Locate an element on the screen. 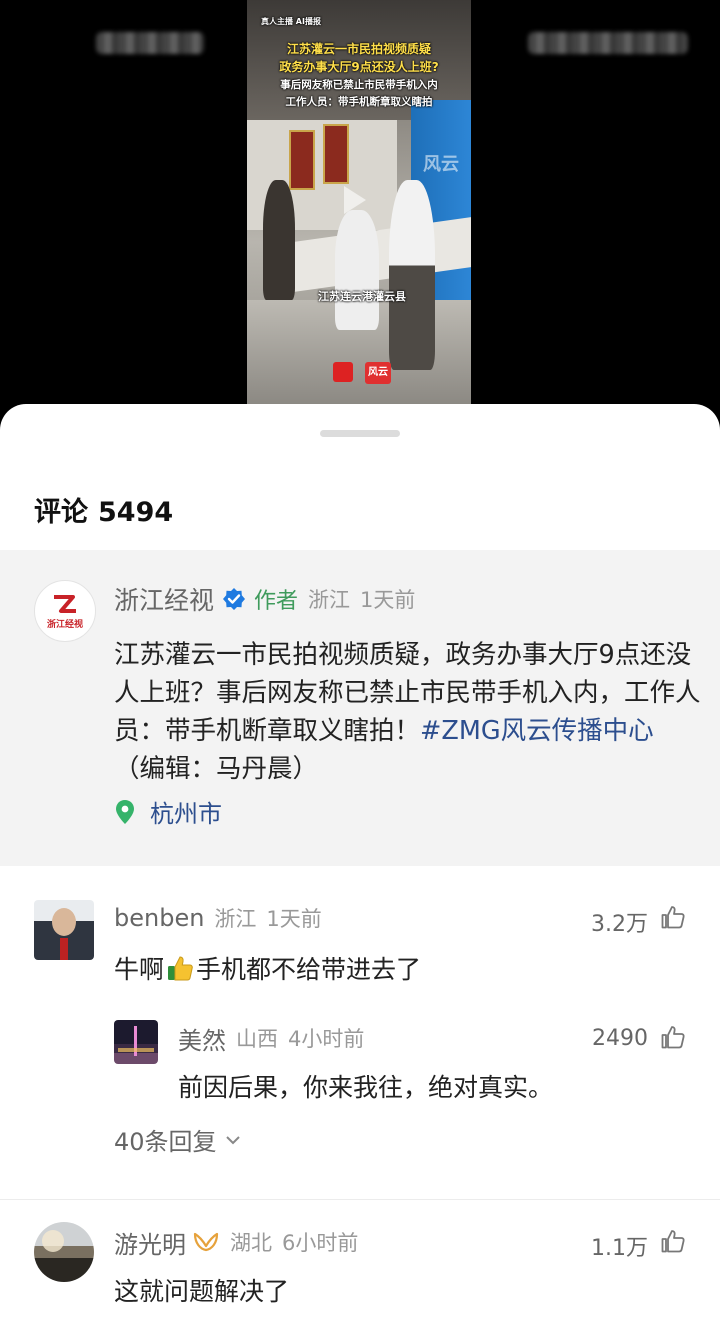 This screenshot has width=720, height=1334. avatar-face is located at coordinates (64, 922).